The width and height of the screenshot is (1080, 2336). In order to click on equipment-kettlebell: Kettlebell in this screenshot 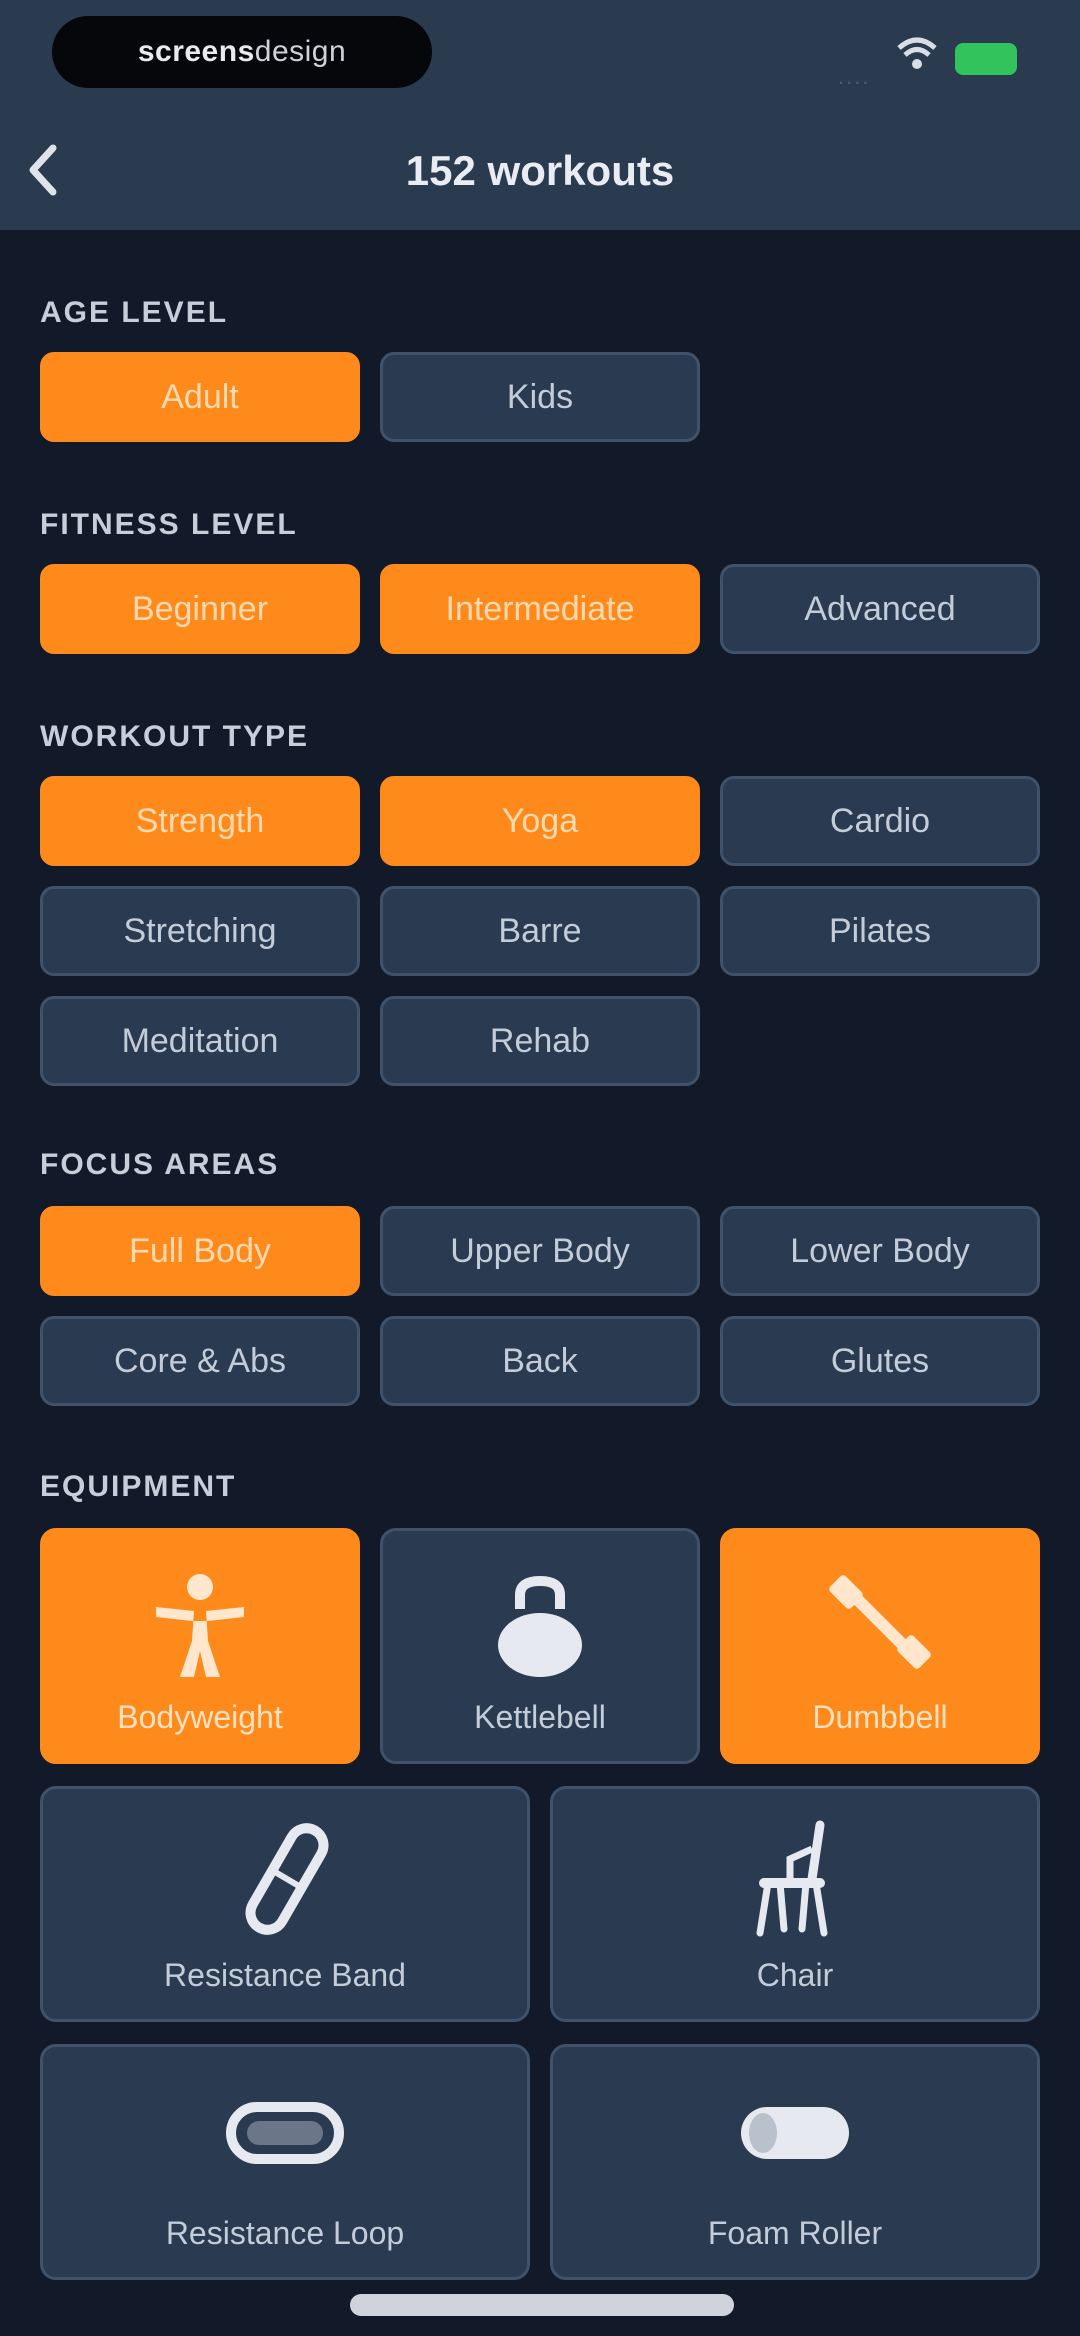, I will do `click(540, 1646)`.